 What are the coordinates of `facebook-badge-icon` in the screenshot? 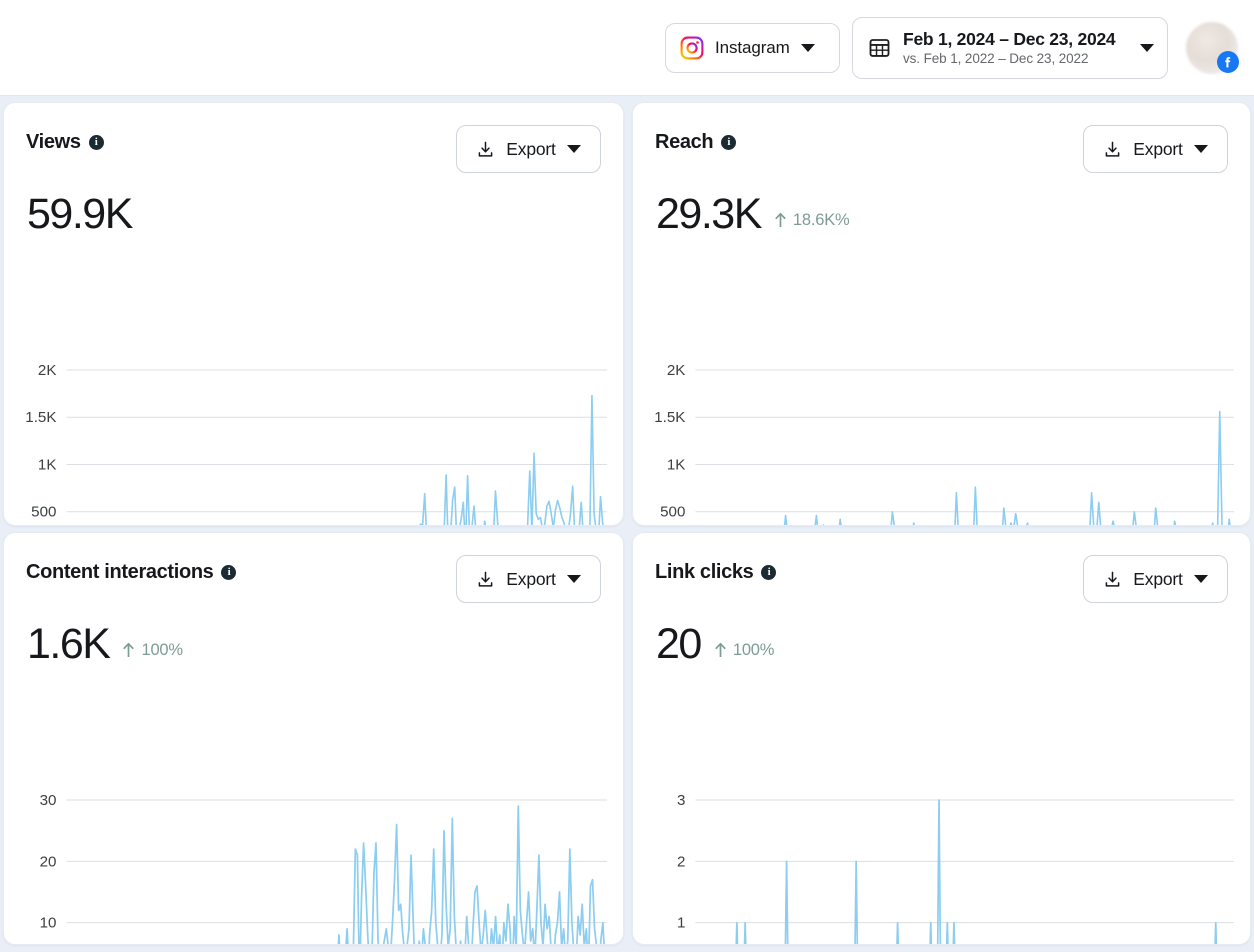 It's located at (1228, 61).